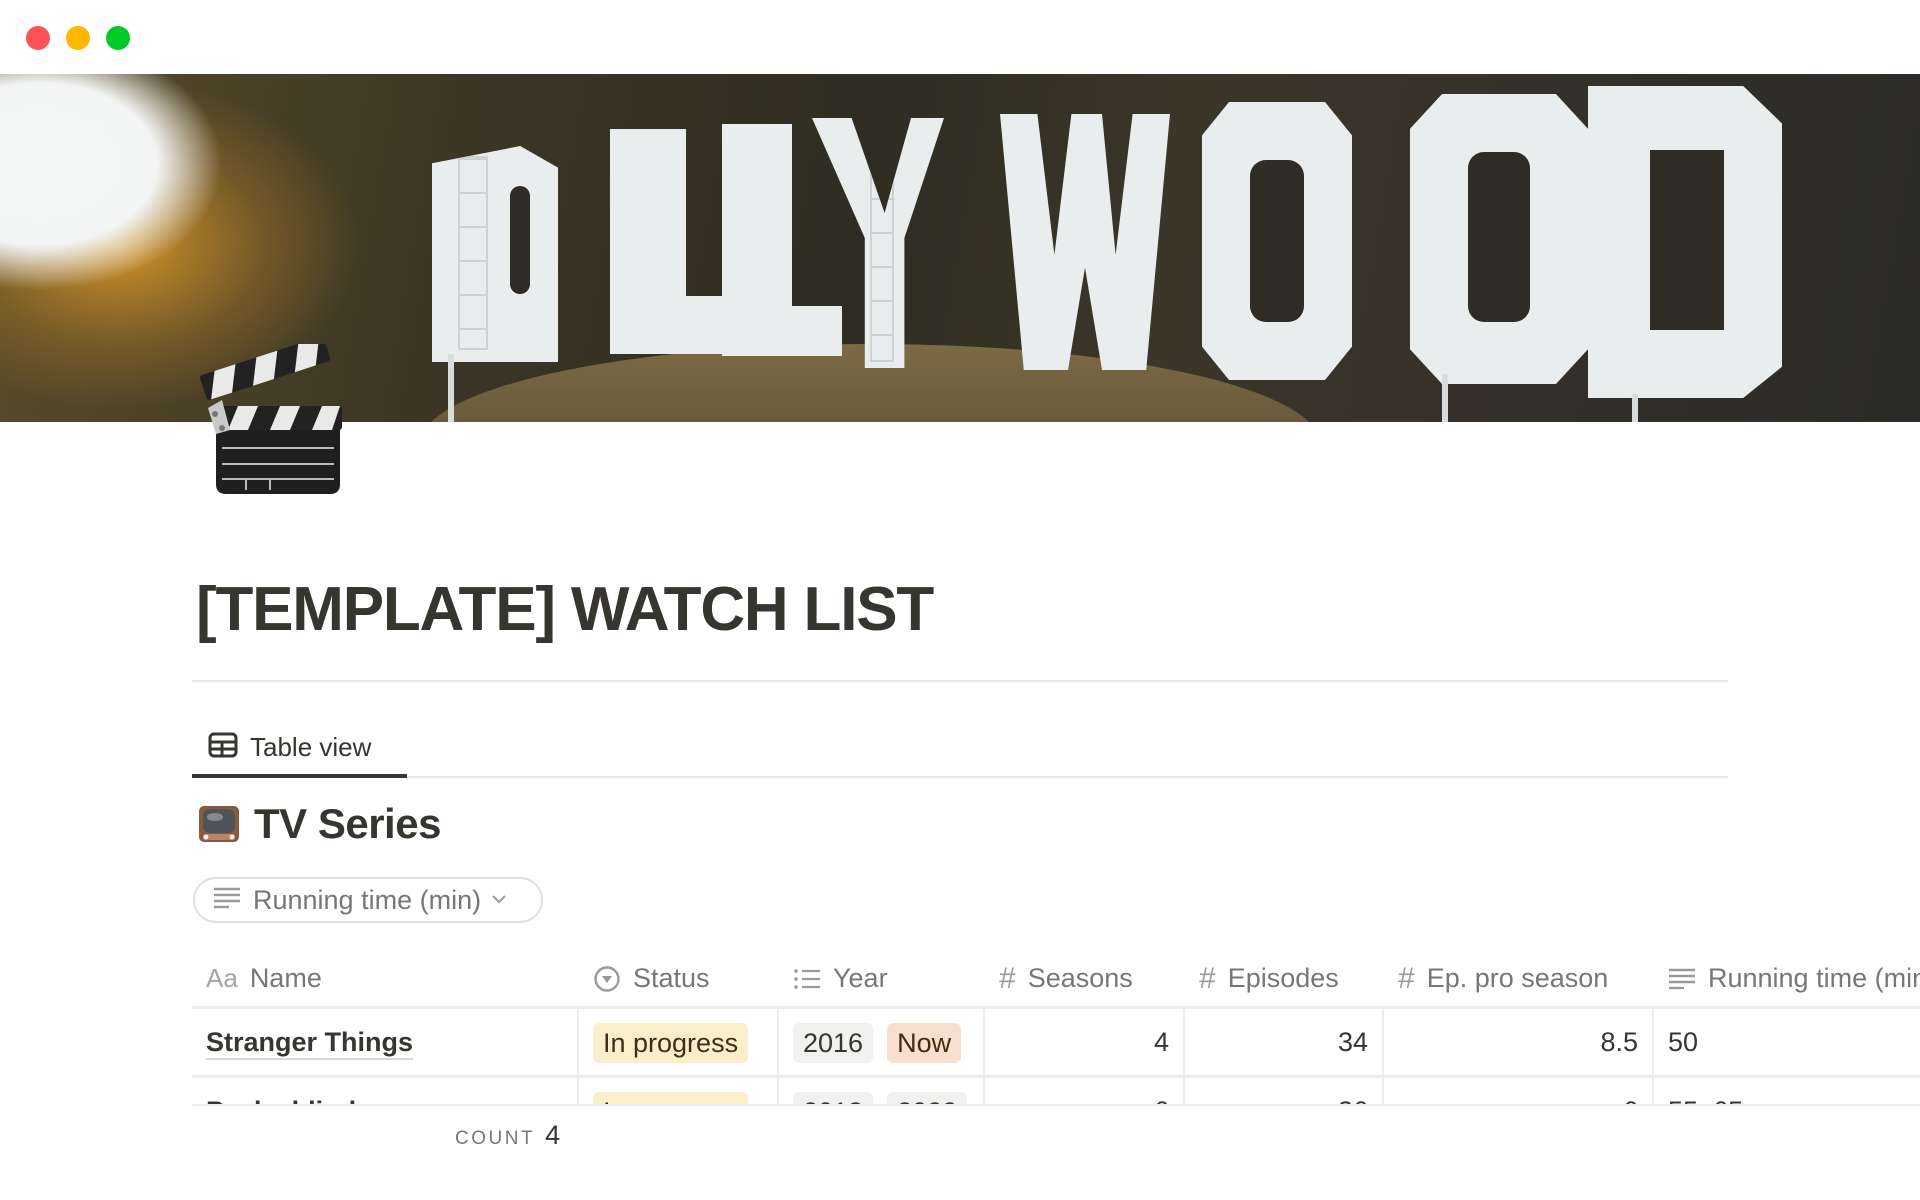 This screenshot has width=1920, height=1200. What do you see at coordinates (882, 978) in the screenshot?
I see `column-header-year: Year` at bounding box center [882, 978].